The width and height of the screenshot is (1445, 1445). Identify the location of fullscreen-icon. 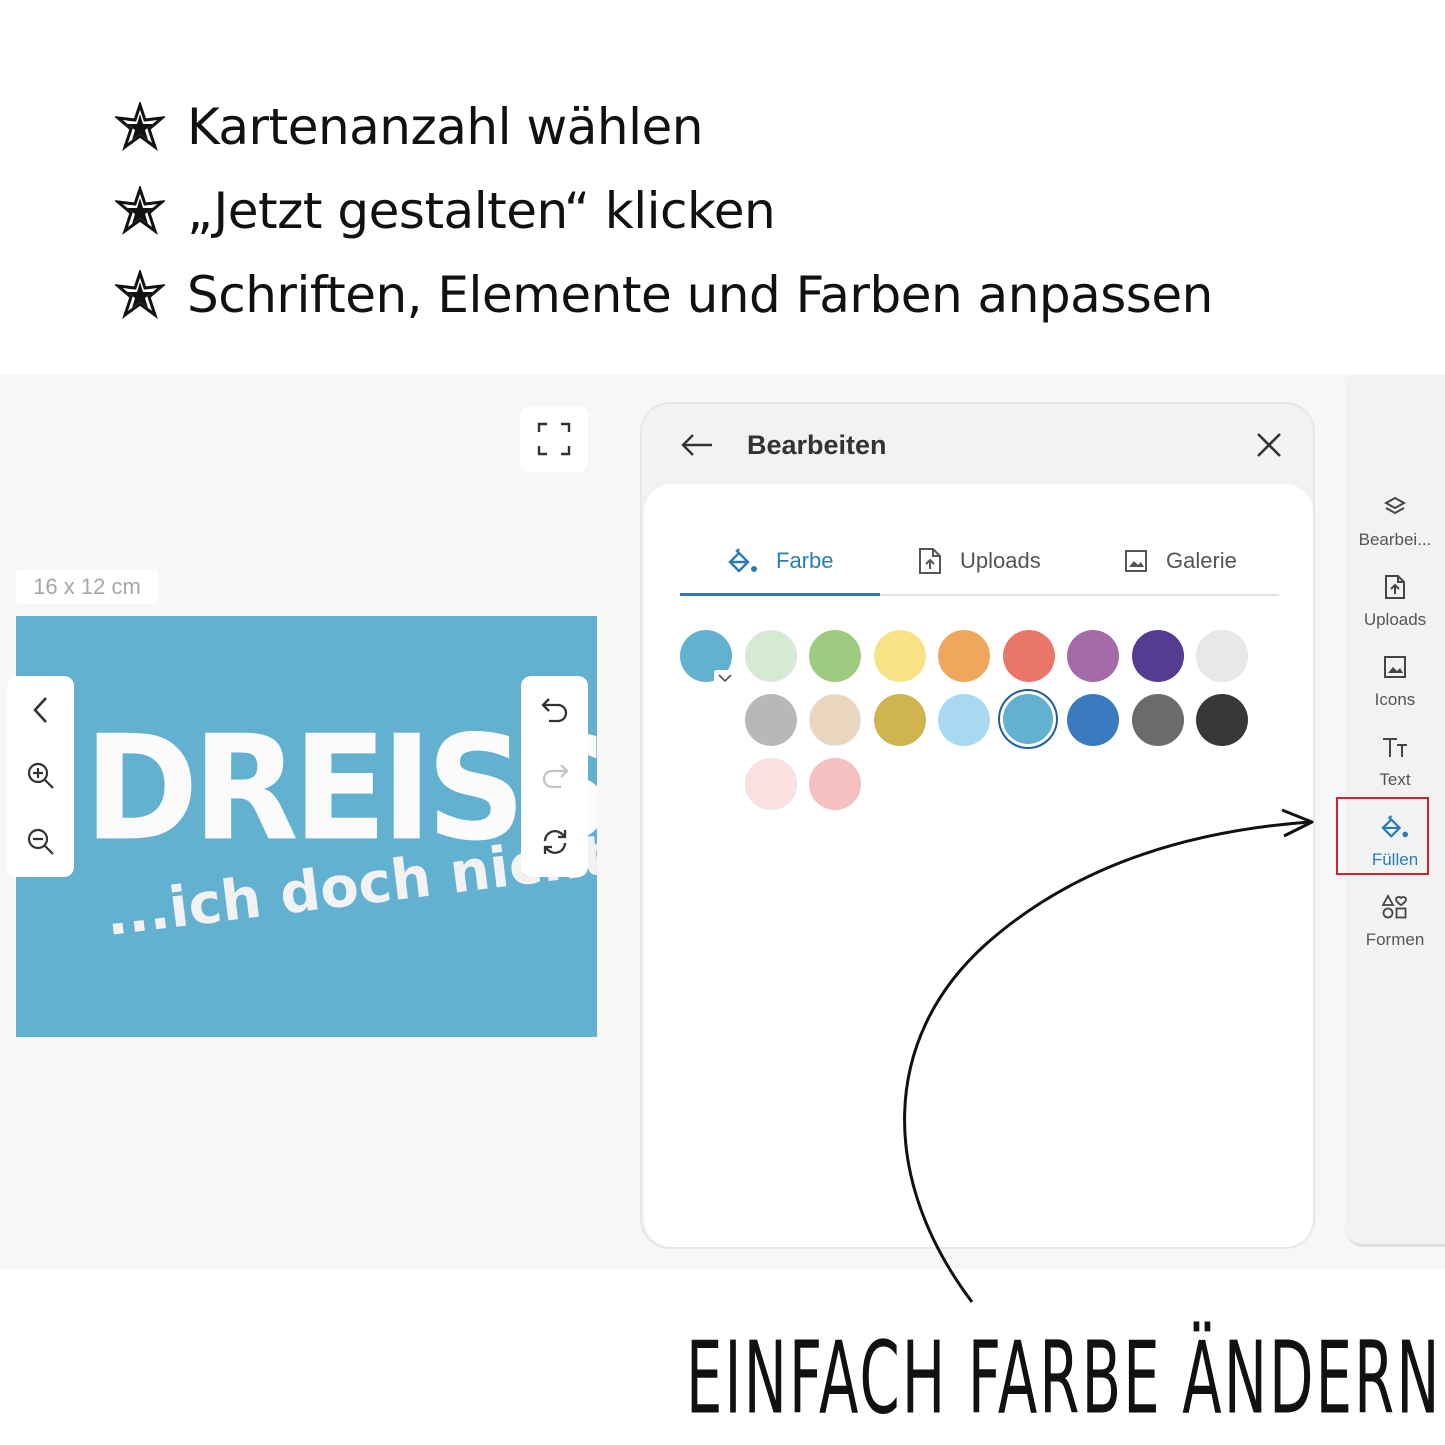
(554, 439).